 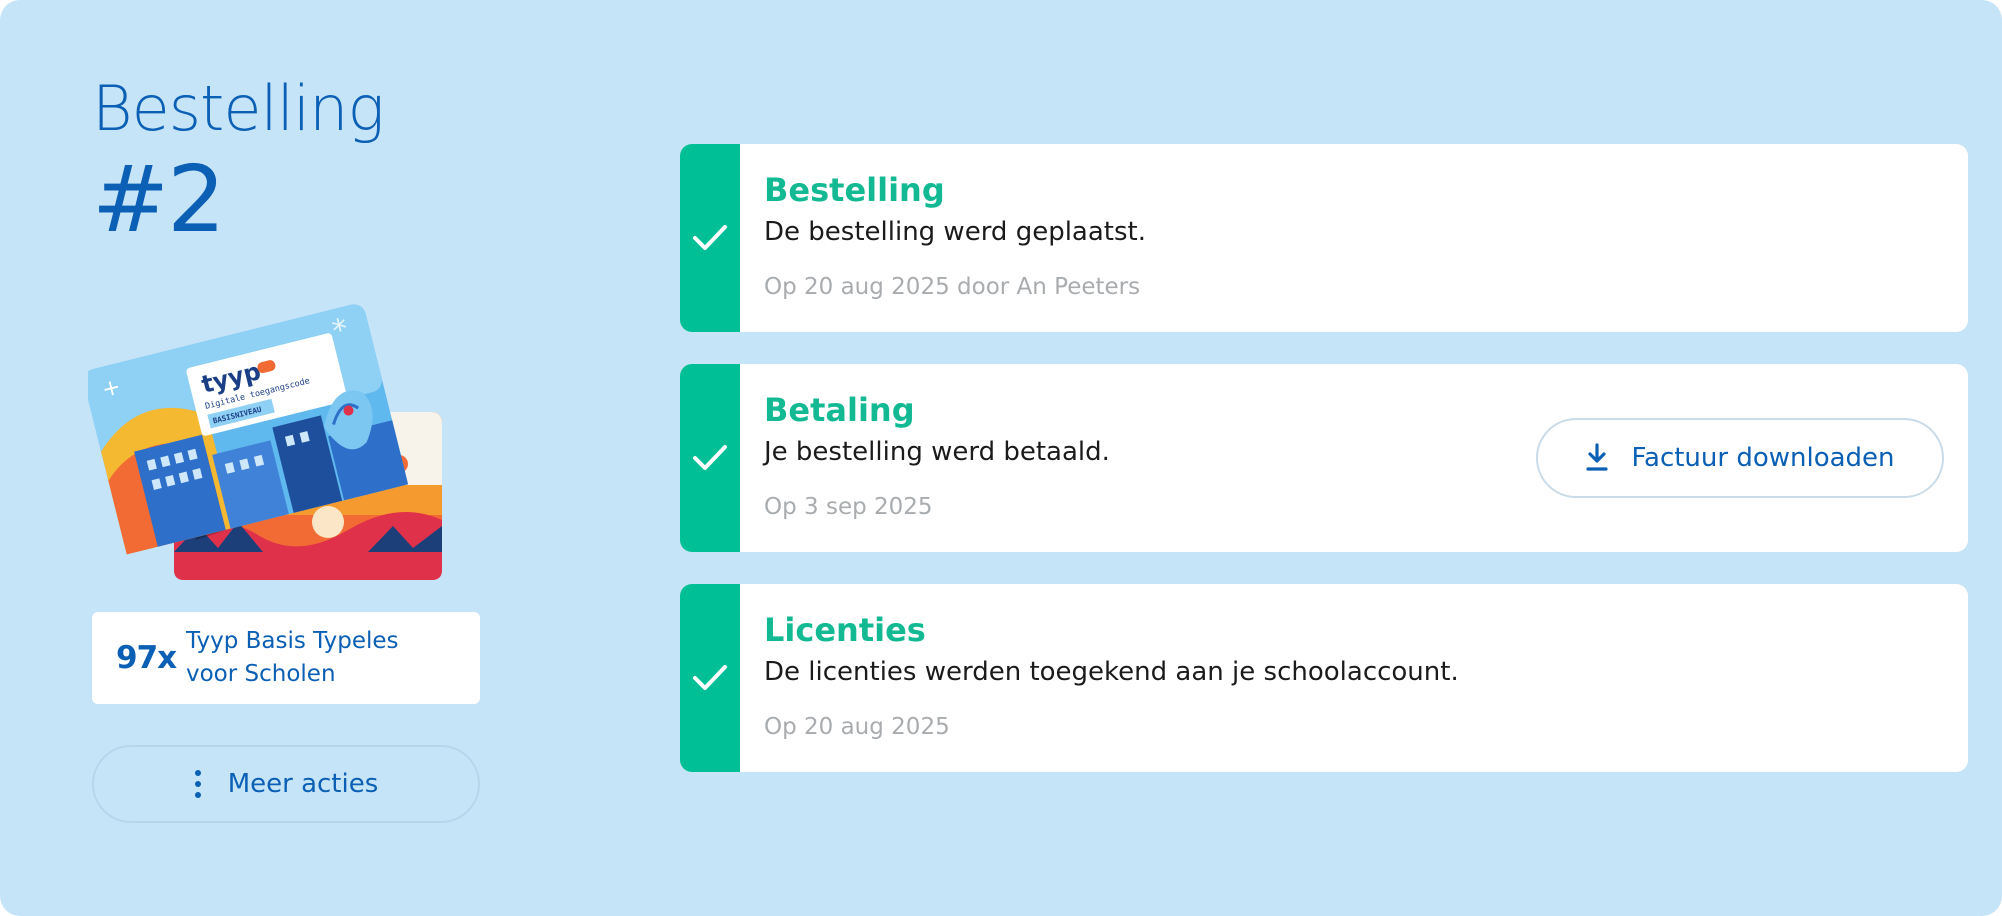 I want to click on step-title: Bestelling, so click(x=854, y=190).